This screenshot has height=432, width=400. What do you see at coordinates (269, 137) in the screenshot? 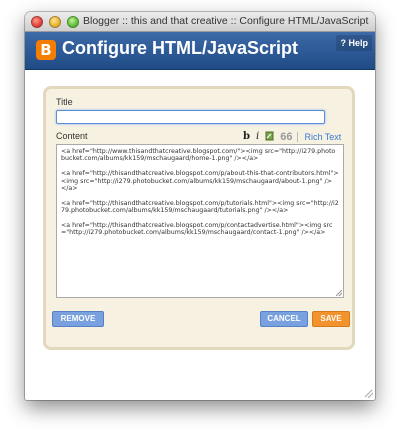
I see `insert-link-icon` at bounding box center [269, 137].